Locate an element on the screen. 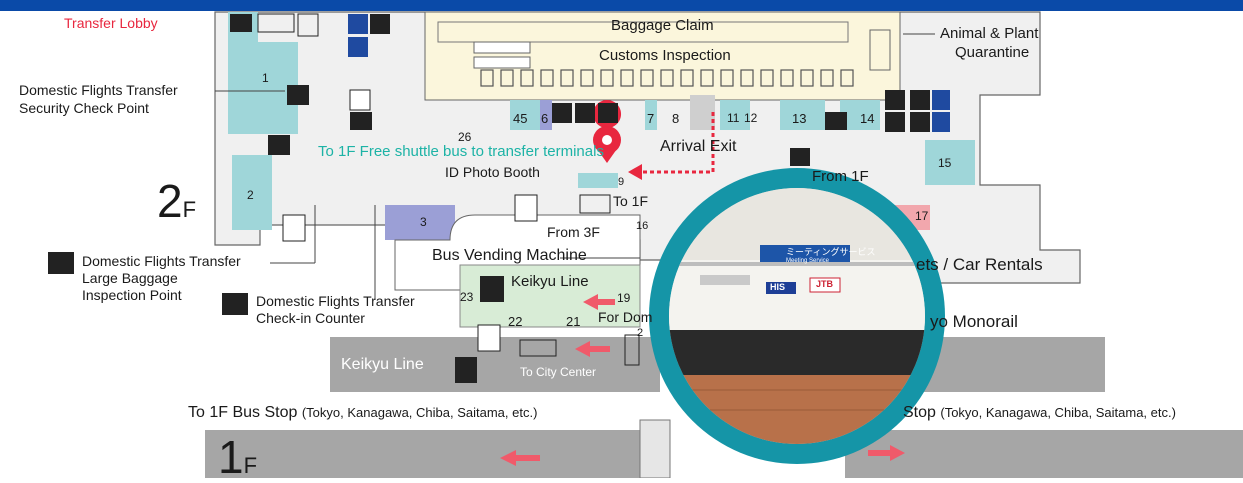 This screenshot has height=483, width=1243. for-dom-label: For Dom is located at coordinates (625, 317).